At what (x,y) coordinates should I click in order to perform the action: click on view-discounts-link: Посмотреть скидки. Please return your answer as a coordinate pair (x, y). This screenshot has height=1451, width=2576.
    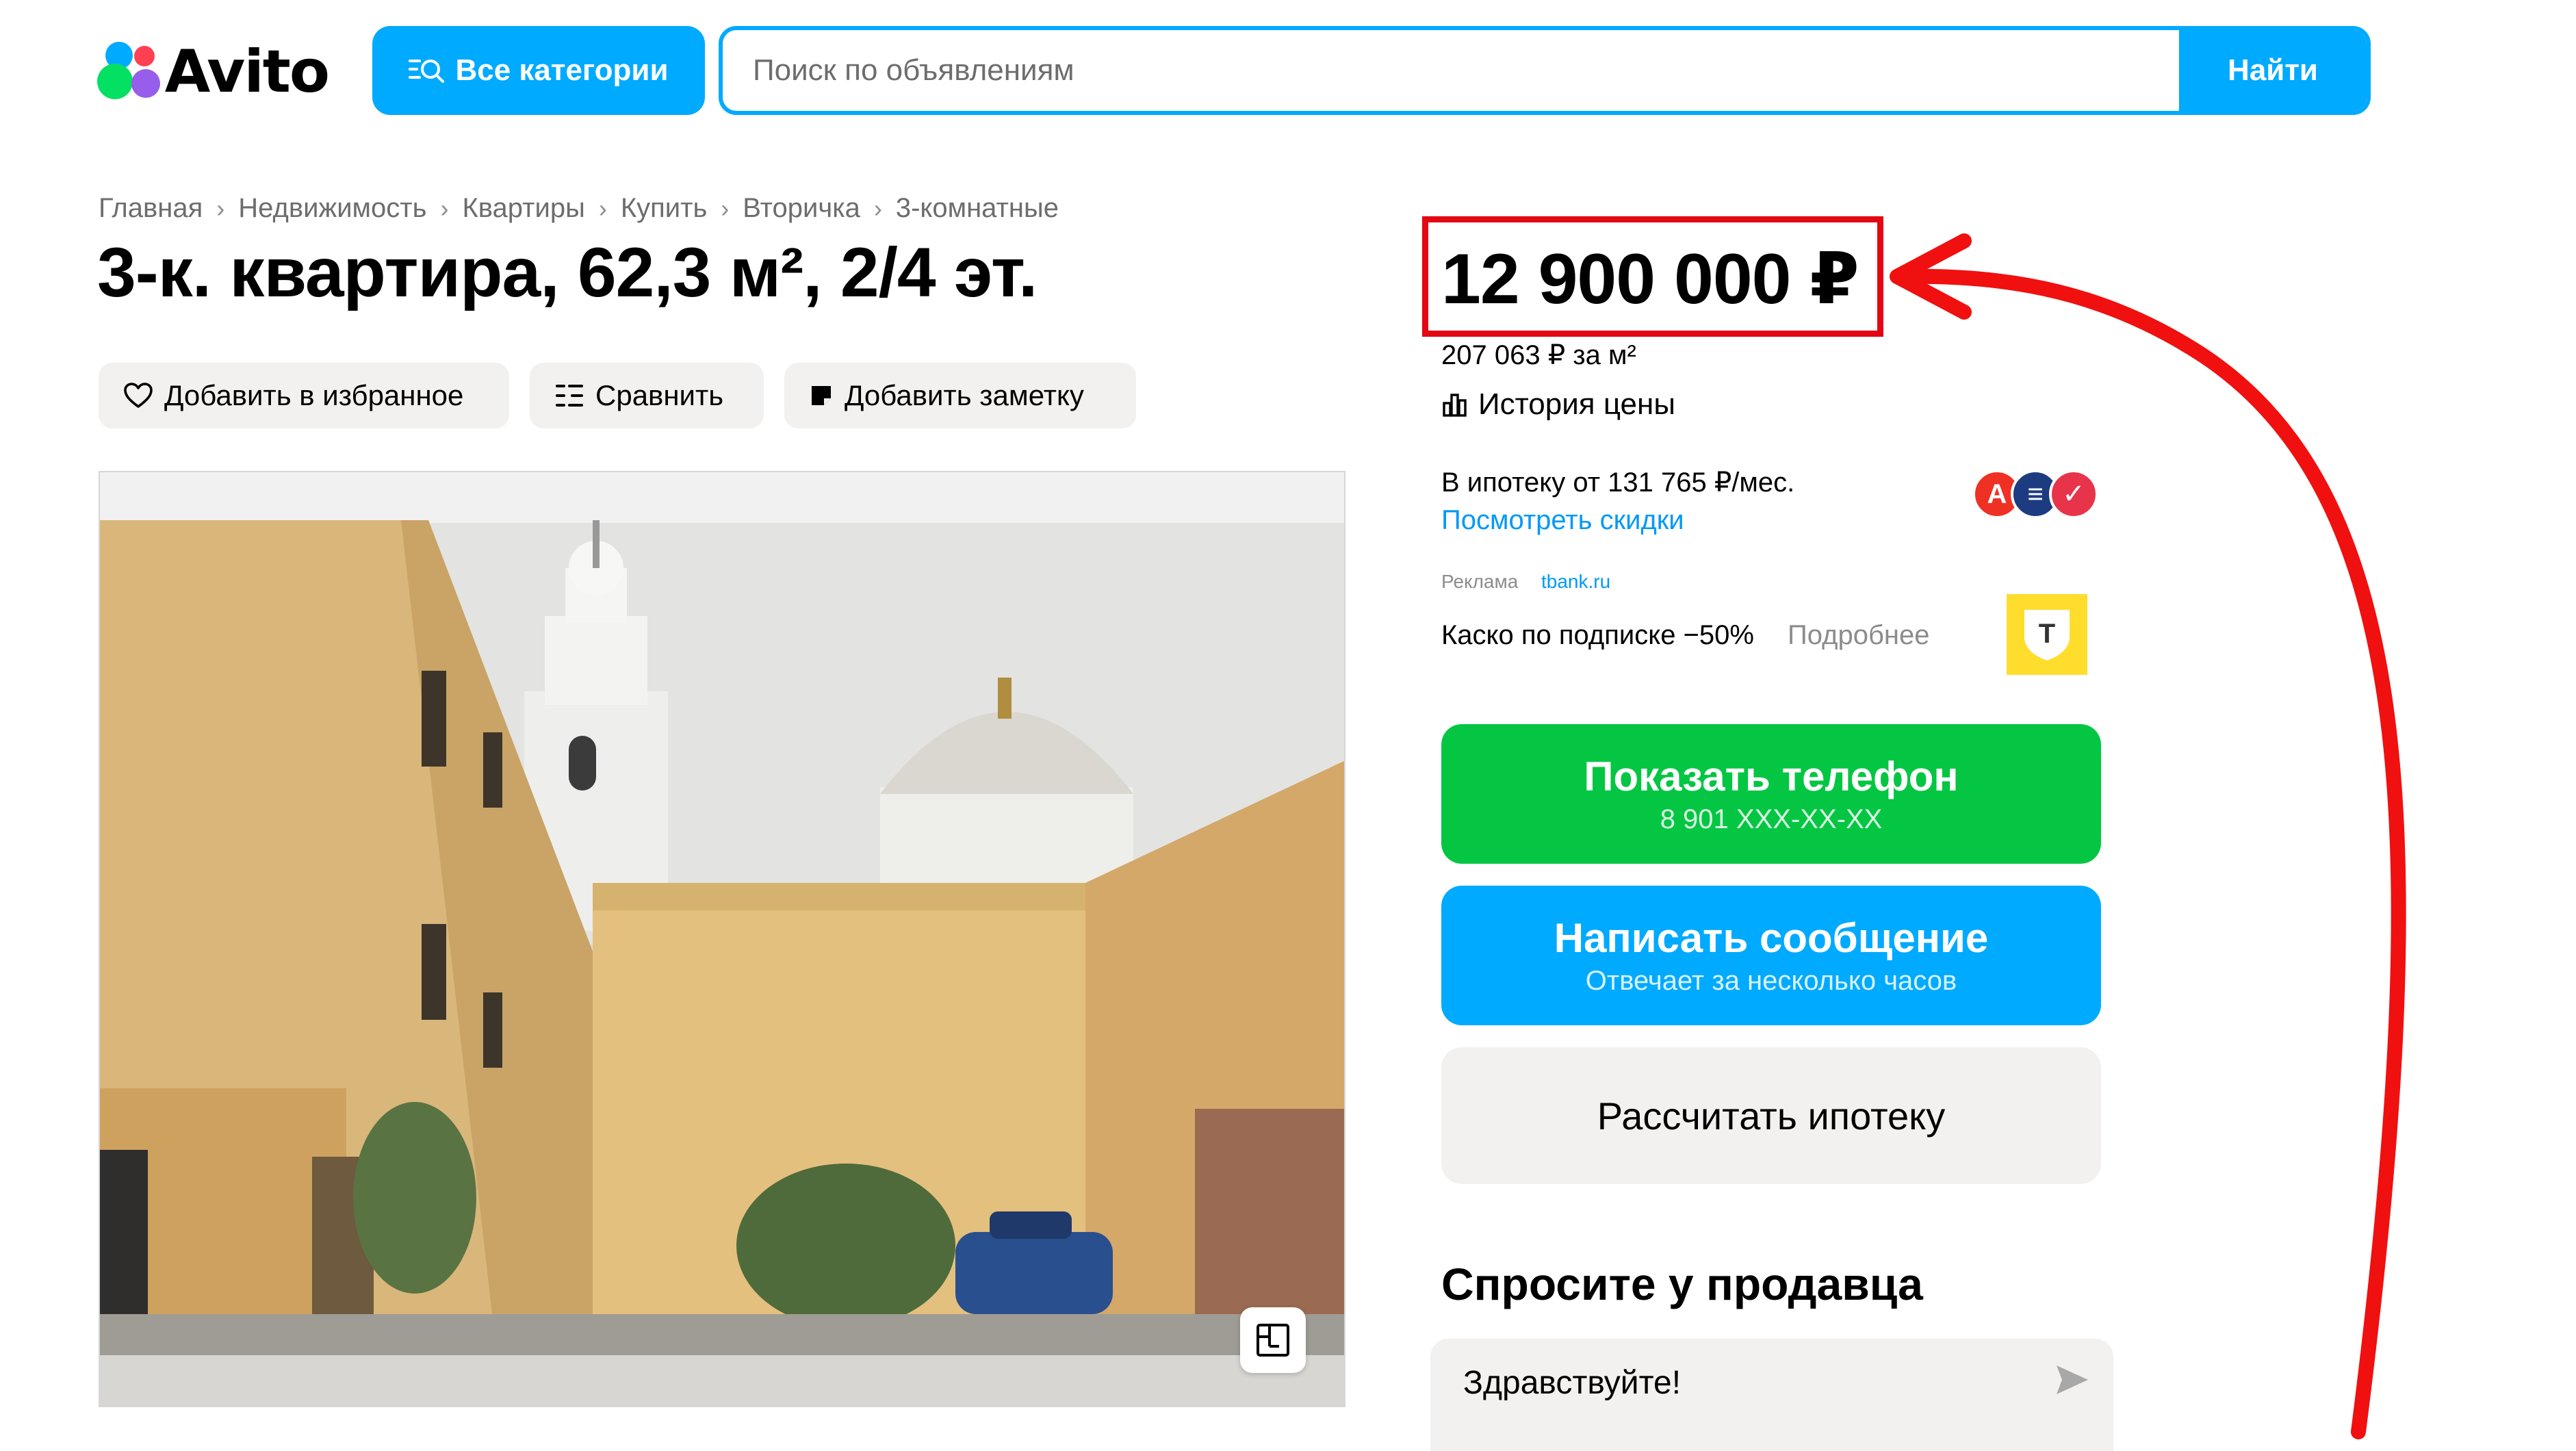
    Looking at the image, I should click on (1562, 520).